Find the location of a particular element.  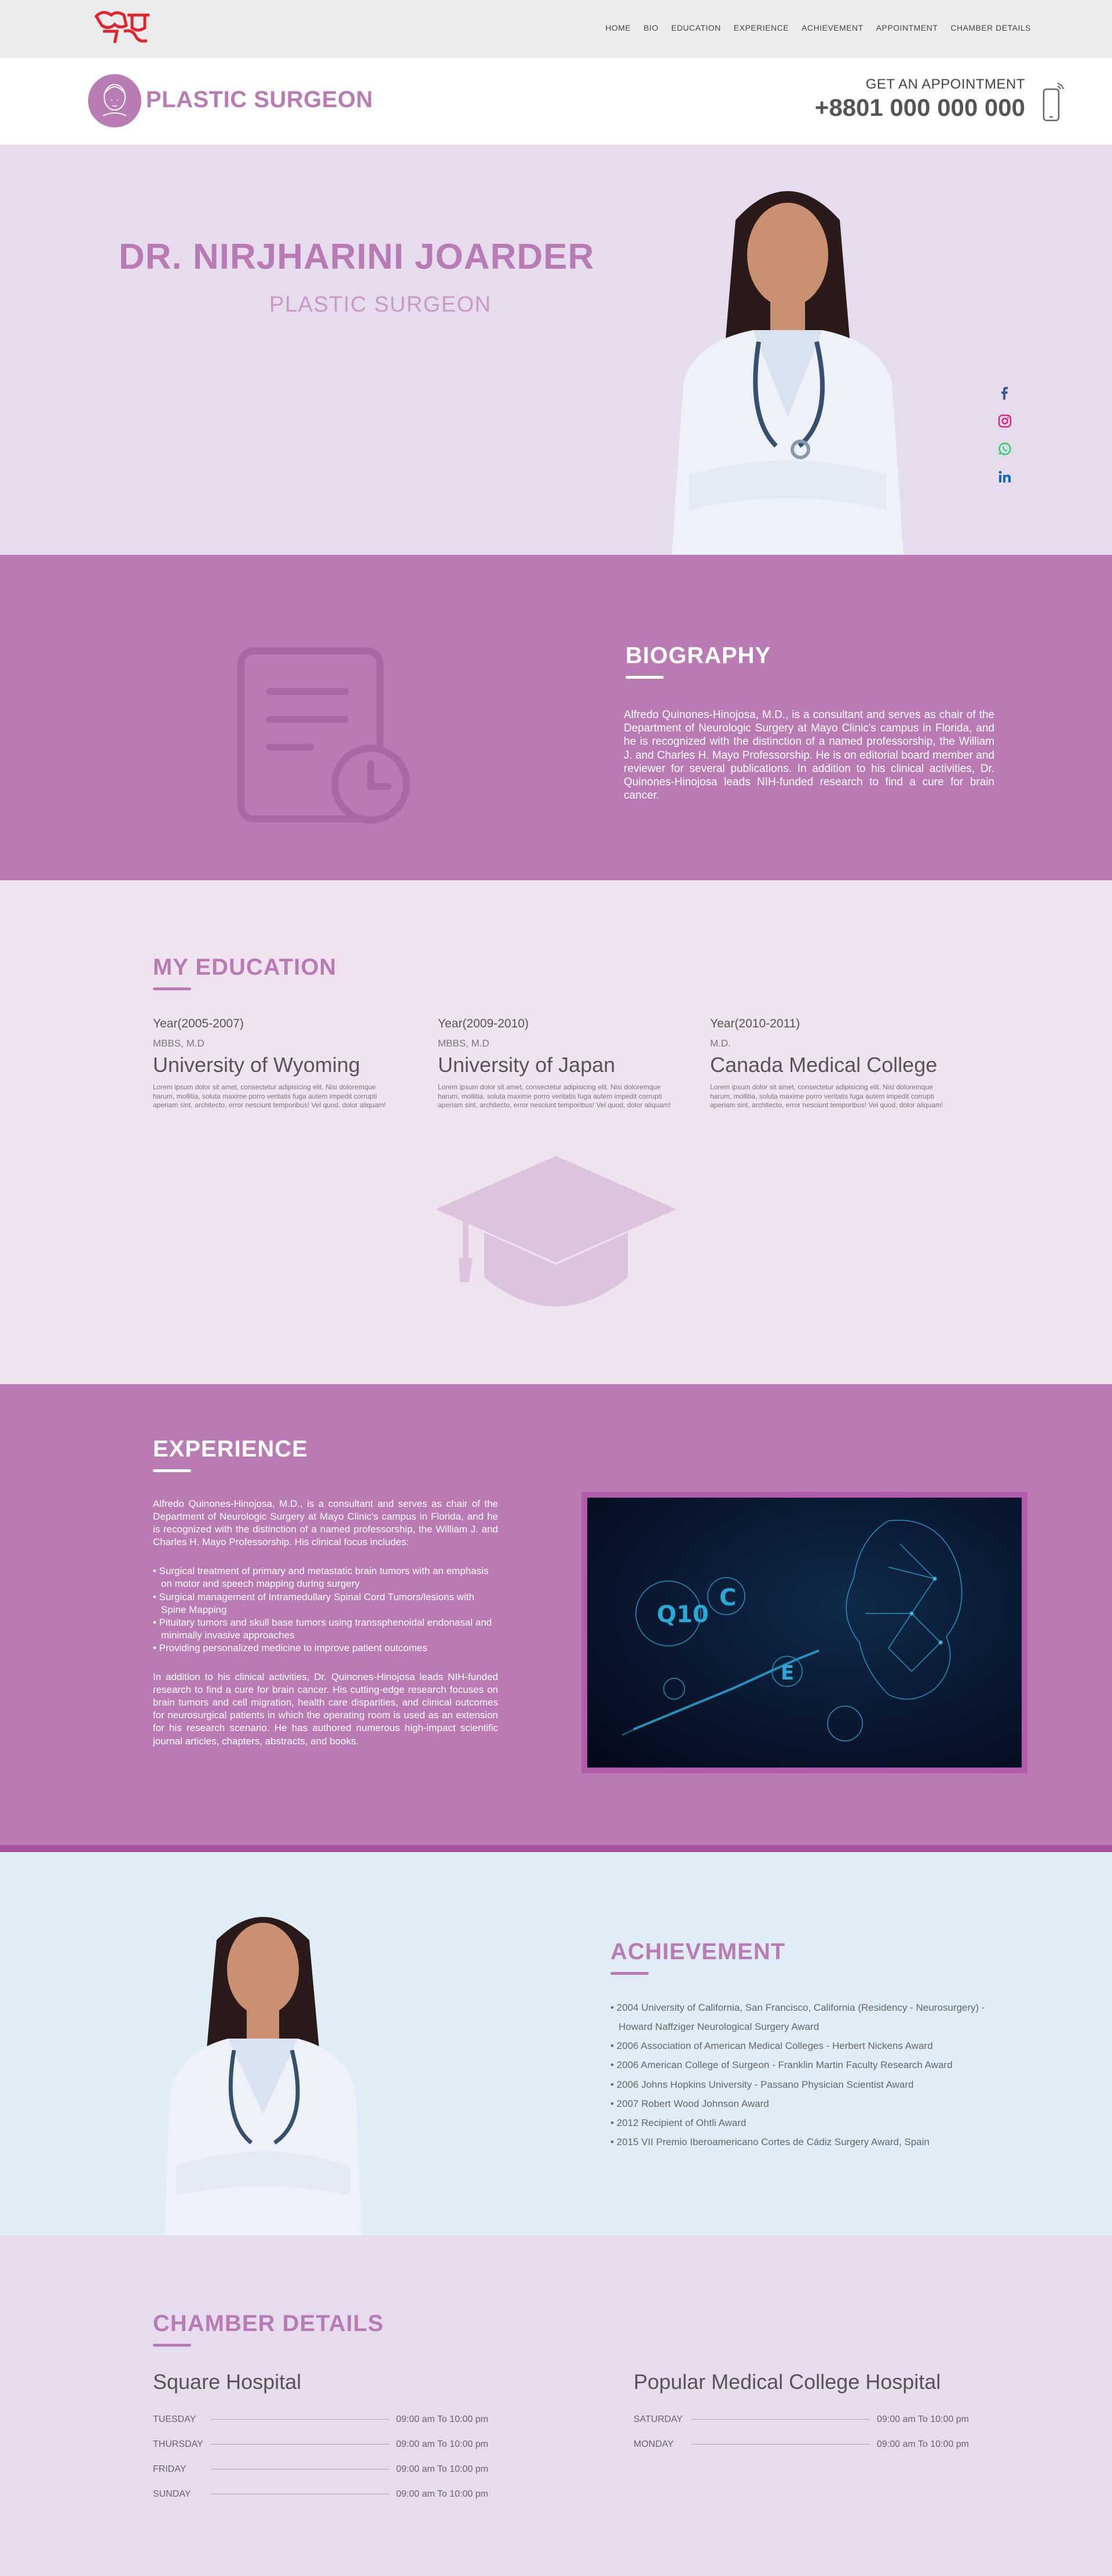

education-heading-block: MY EDUCATION is located at coordinates (244, 972).